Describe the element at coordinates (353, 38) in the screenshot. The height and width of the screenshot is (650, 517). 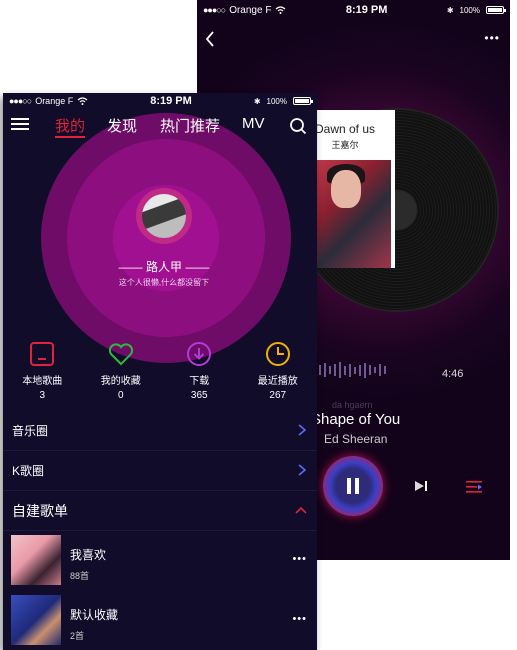
I see `player-header: •••` at that location.